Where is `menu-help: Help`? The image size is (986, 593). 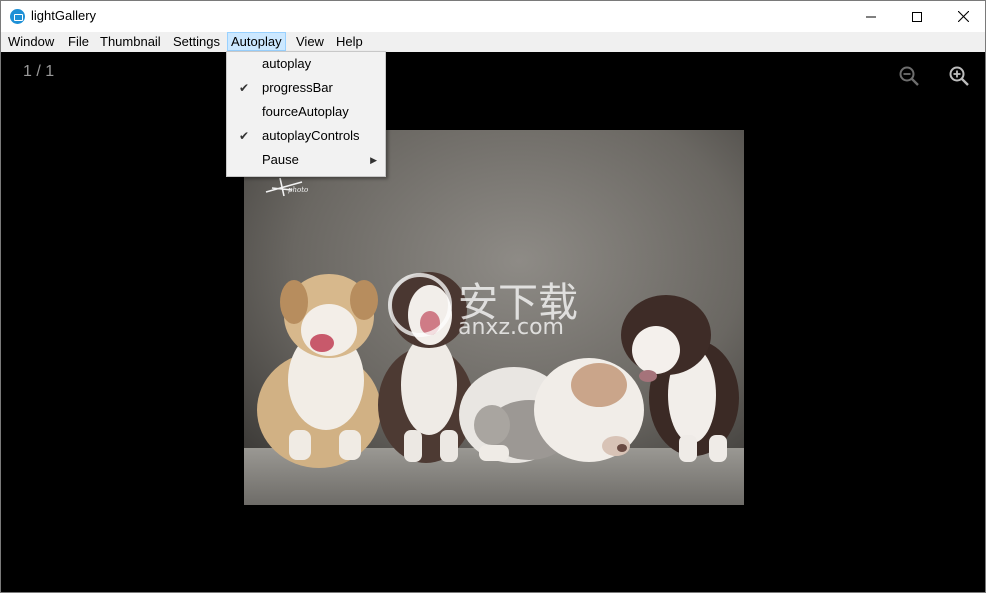
menu-help: Help is located at coordinates (349, 41).